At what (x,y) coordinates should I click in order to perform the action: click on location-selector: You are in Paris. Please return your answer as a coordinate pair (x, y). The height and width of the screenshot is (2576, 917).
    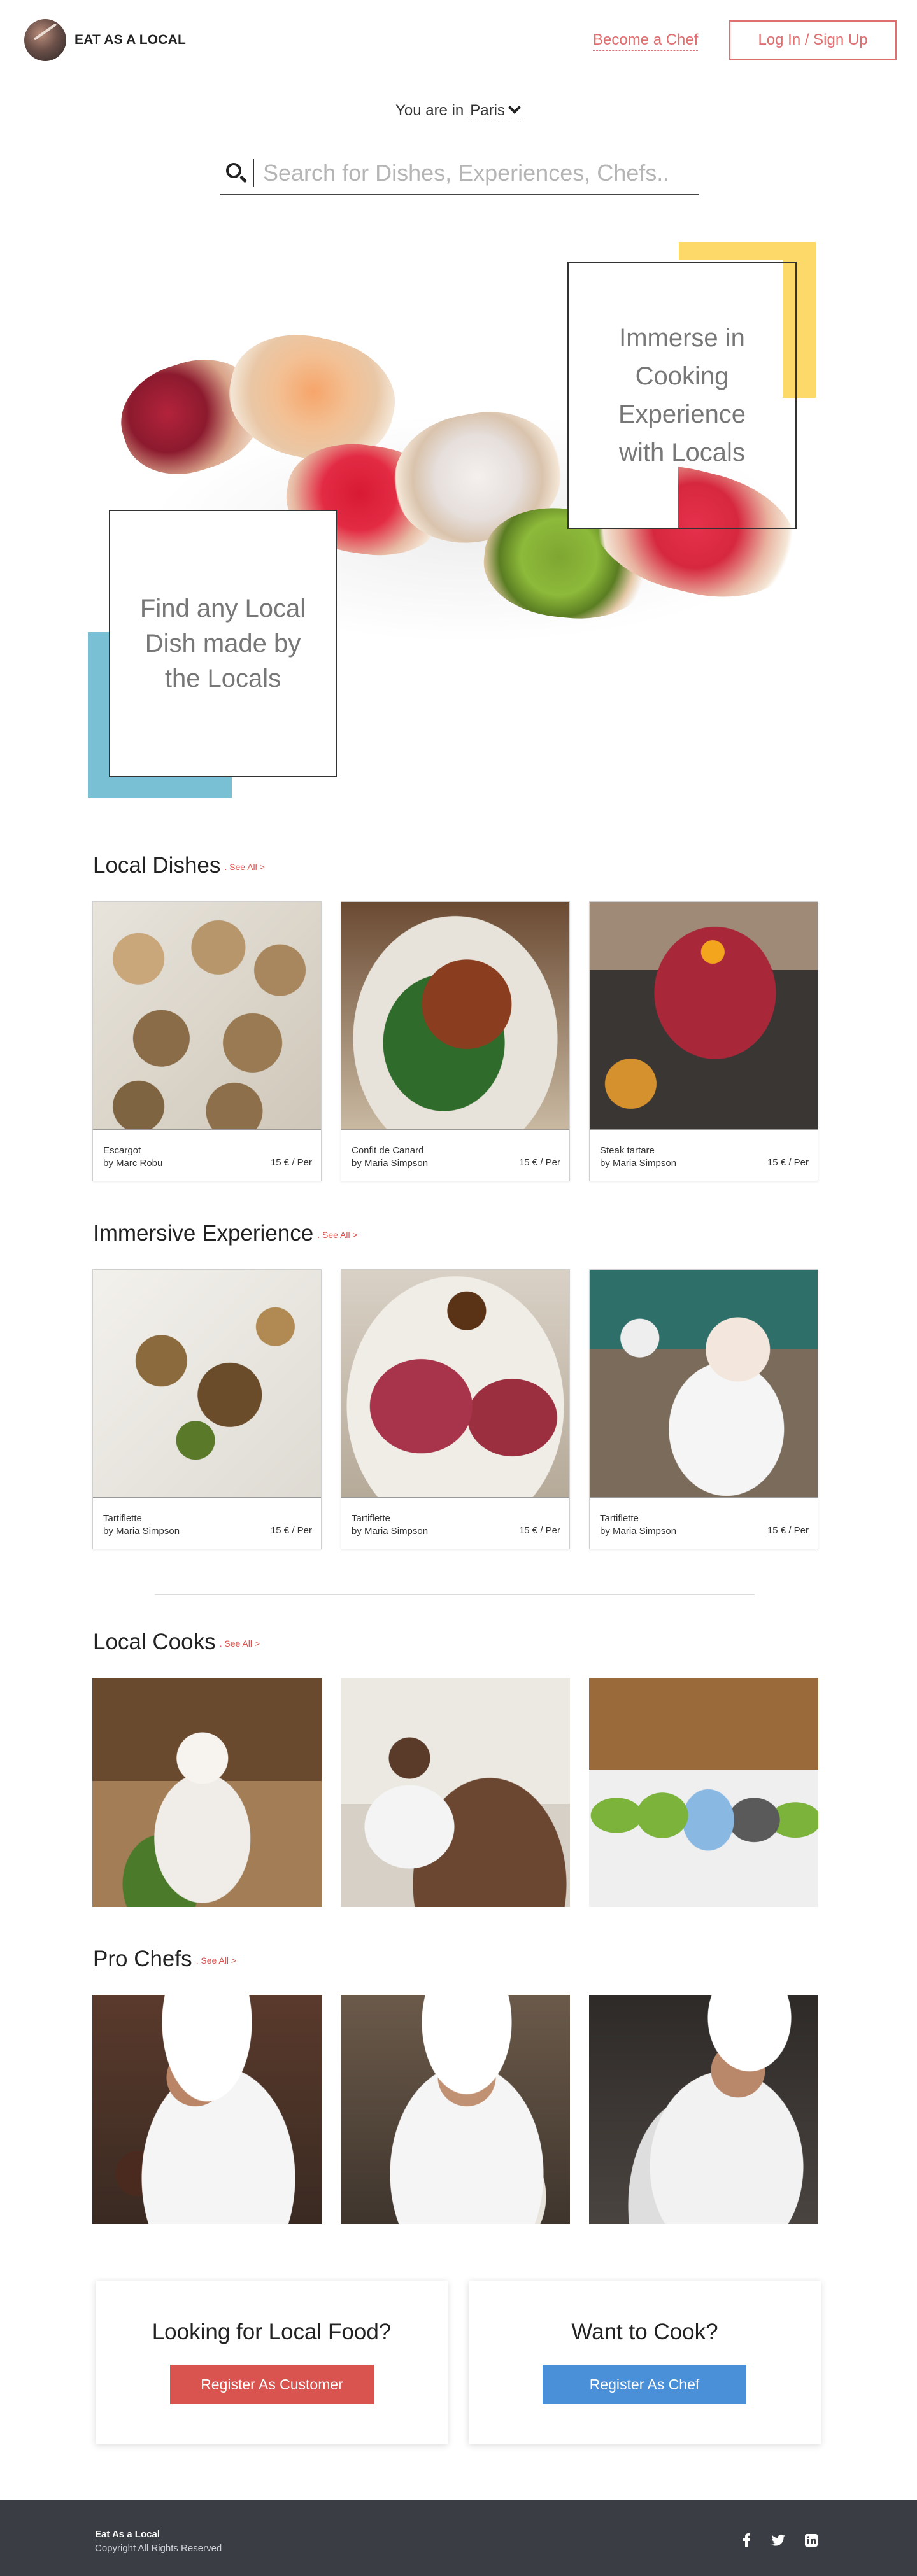
    Looking at the image, I should click on (458, 111).